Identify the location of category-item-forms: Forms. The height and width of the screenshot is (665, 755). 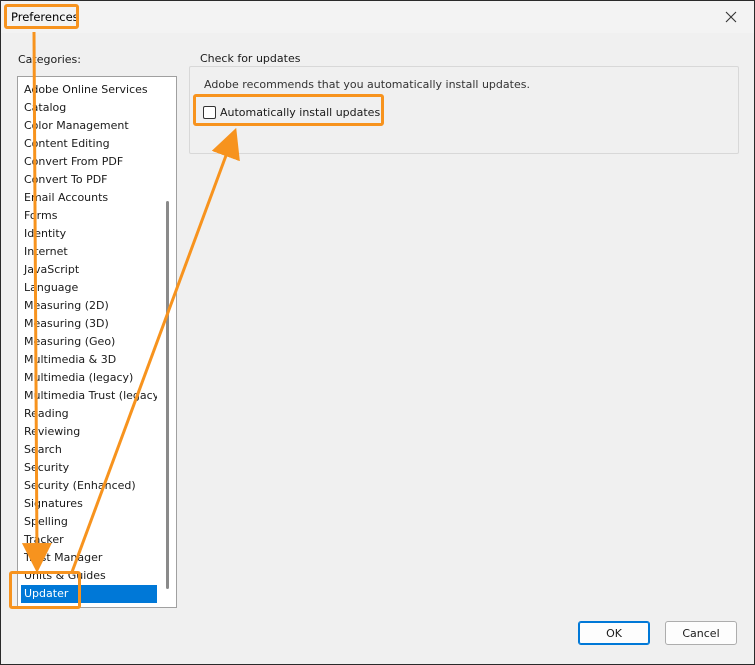
(89, 216).